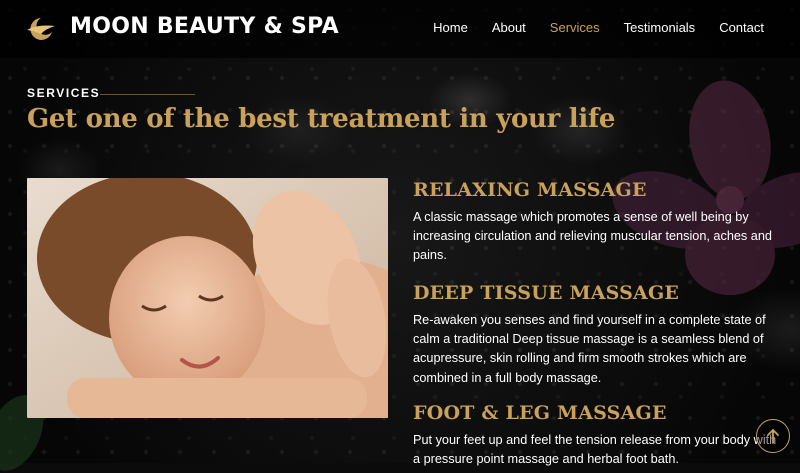  Describe the element at coordinates (204, 26) in the screenshot. I see `brand-name: MOON BEAUTY & SPA` at that location.